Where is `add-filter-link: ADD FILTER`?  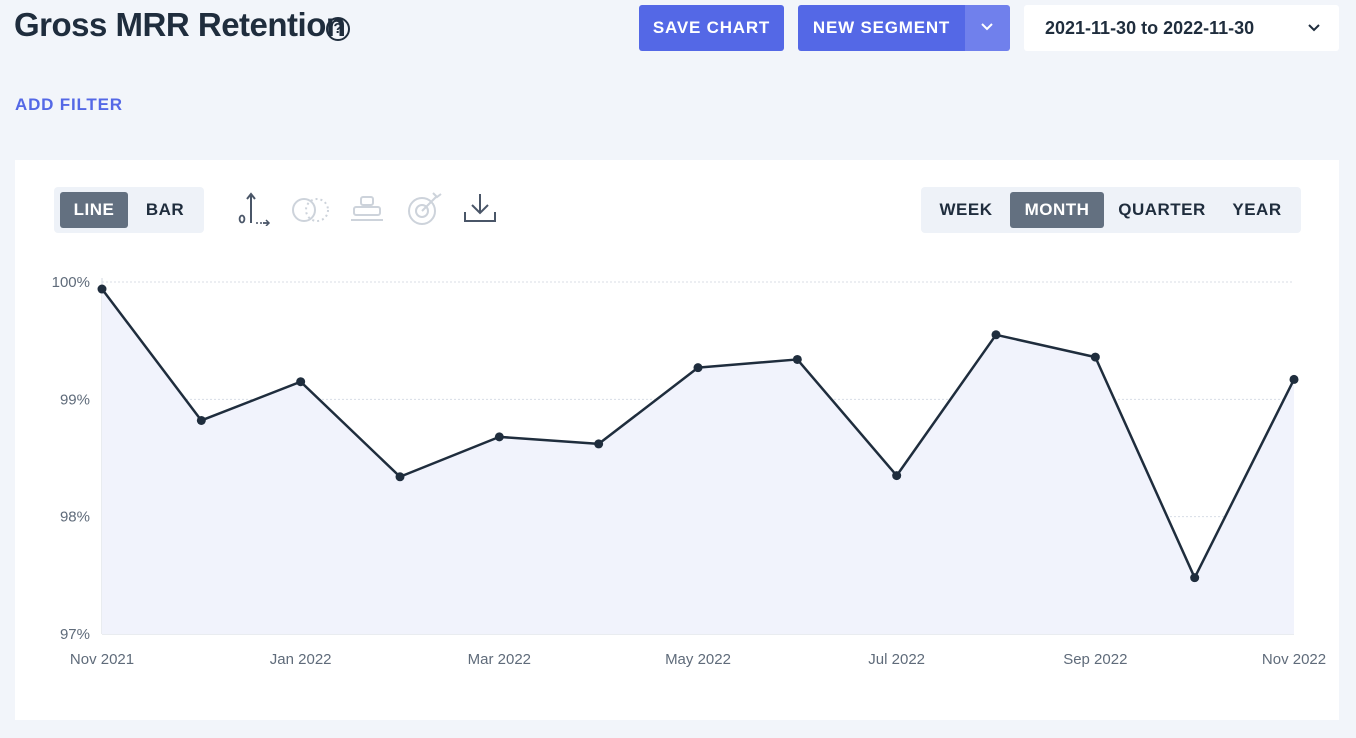 add-filter-link: ADD FILTER is located at coordinates (69, 105).